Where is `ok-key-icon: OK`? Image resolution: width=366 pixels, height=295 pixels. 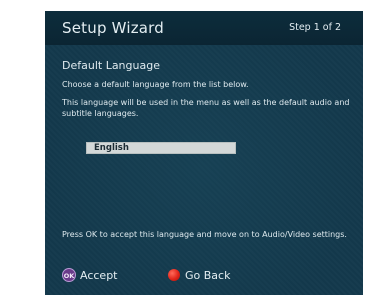
ok-key-icon: OK is located at coordinates (69, 275).